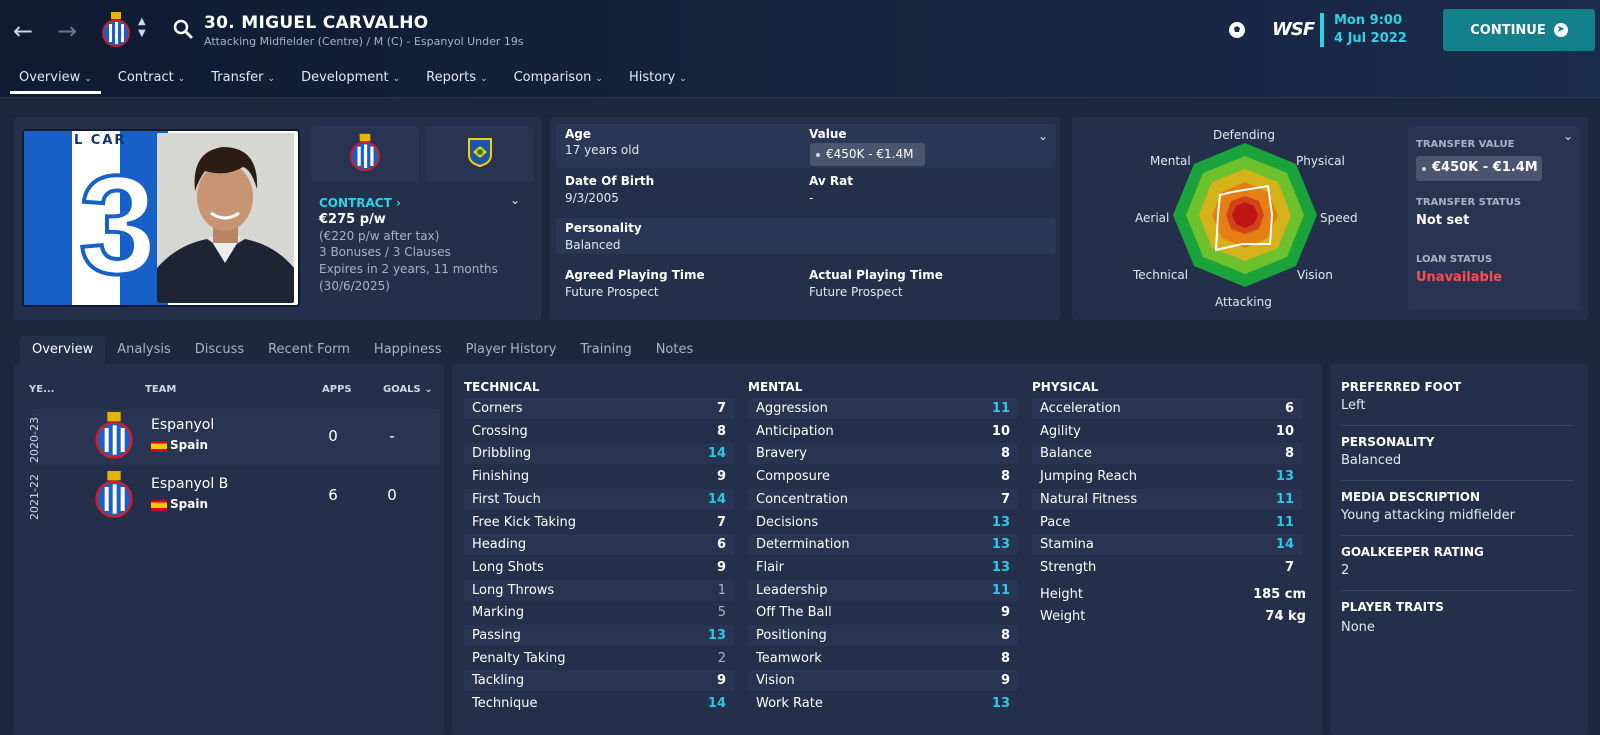 The height and width of the screenshot is (735, 1600). I want to click on tab-reports: Reports ⌄, so click(456, 80).